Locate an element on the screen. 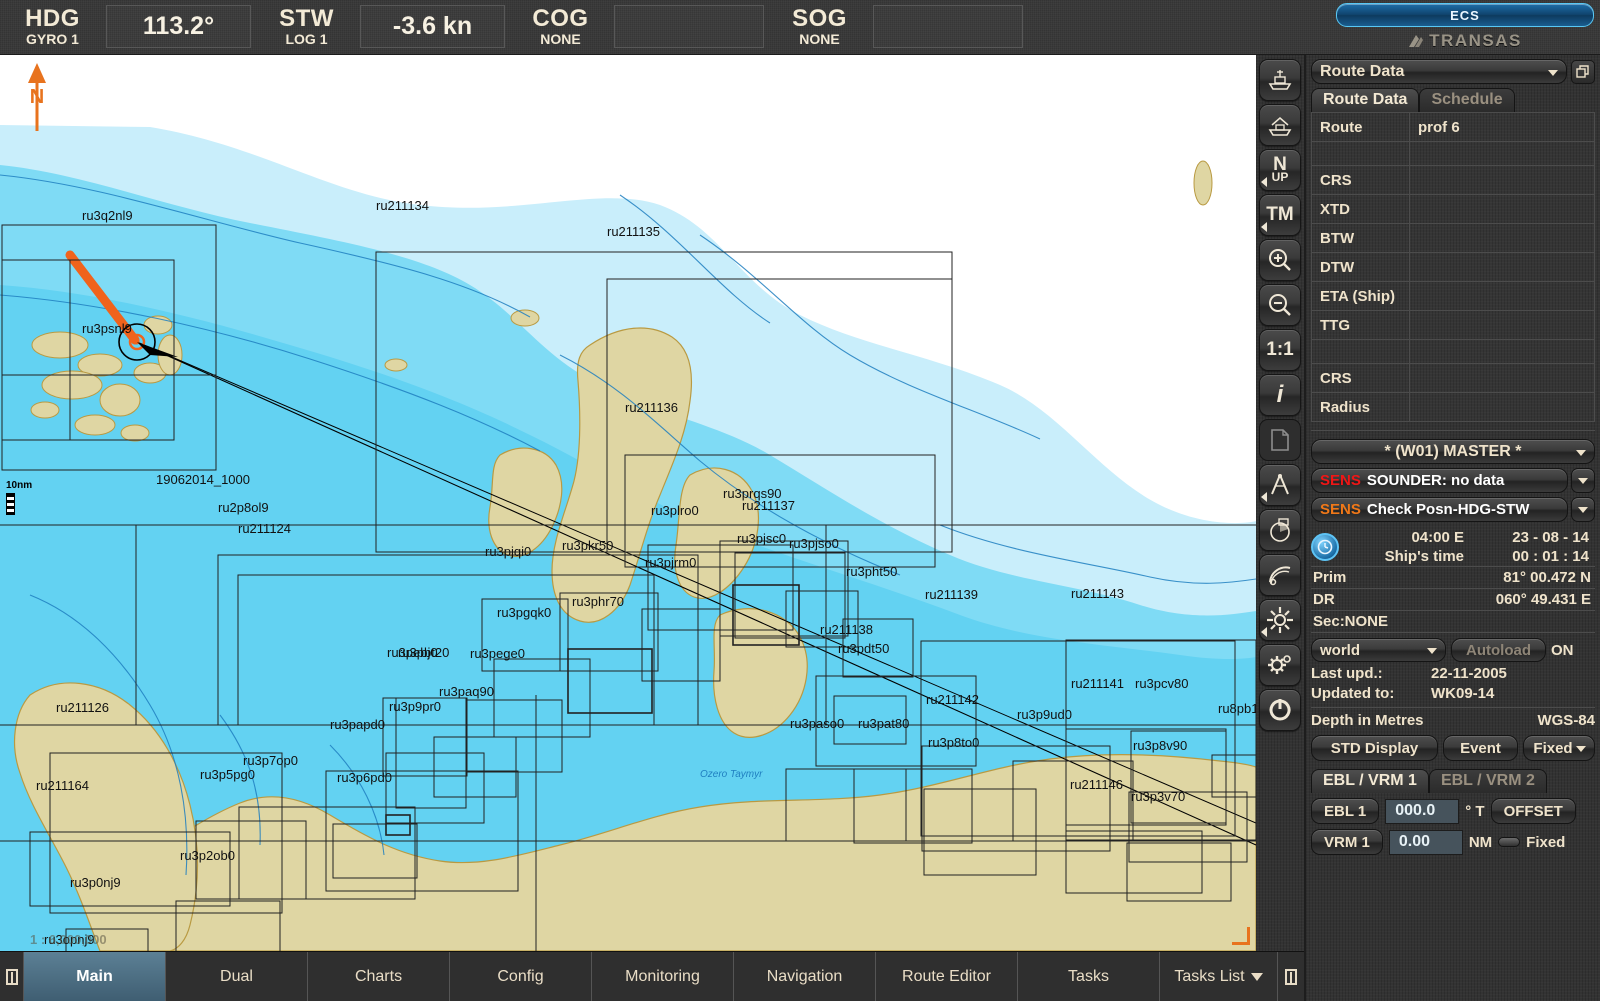 This screenshot has width=1600, height=1001. taskbar-right-toggle is located at coordinates (1291, 976).